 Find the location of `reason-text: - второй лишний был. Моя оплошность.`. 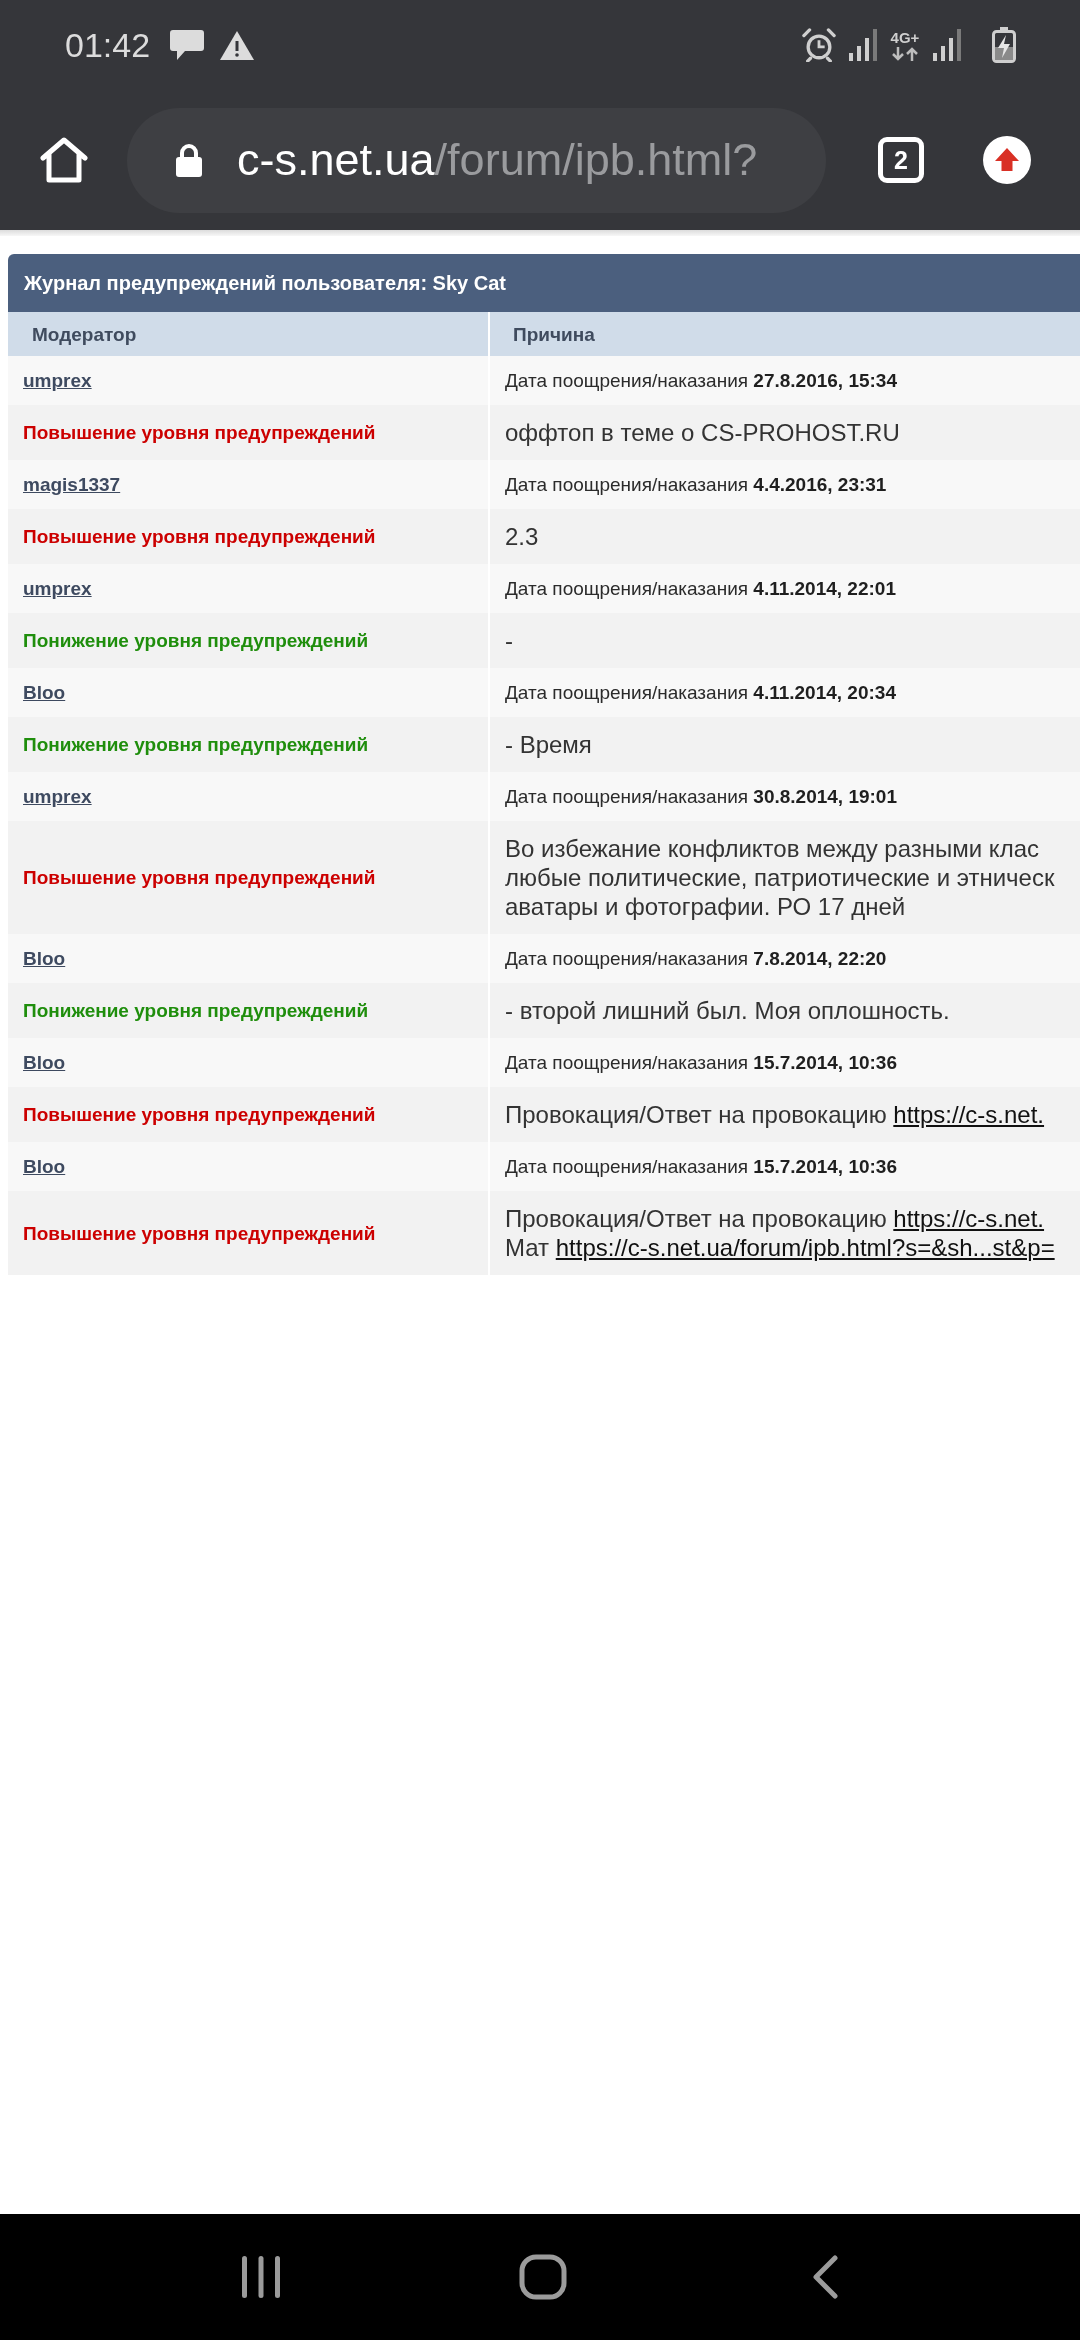

reason-text: - второй лишний был. Моя оплошность. is located at coordinates (728, 1010).